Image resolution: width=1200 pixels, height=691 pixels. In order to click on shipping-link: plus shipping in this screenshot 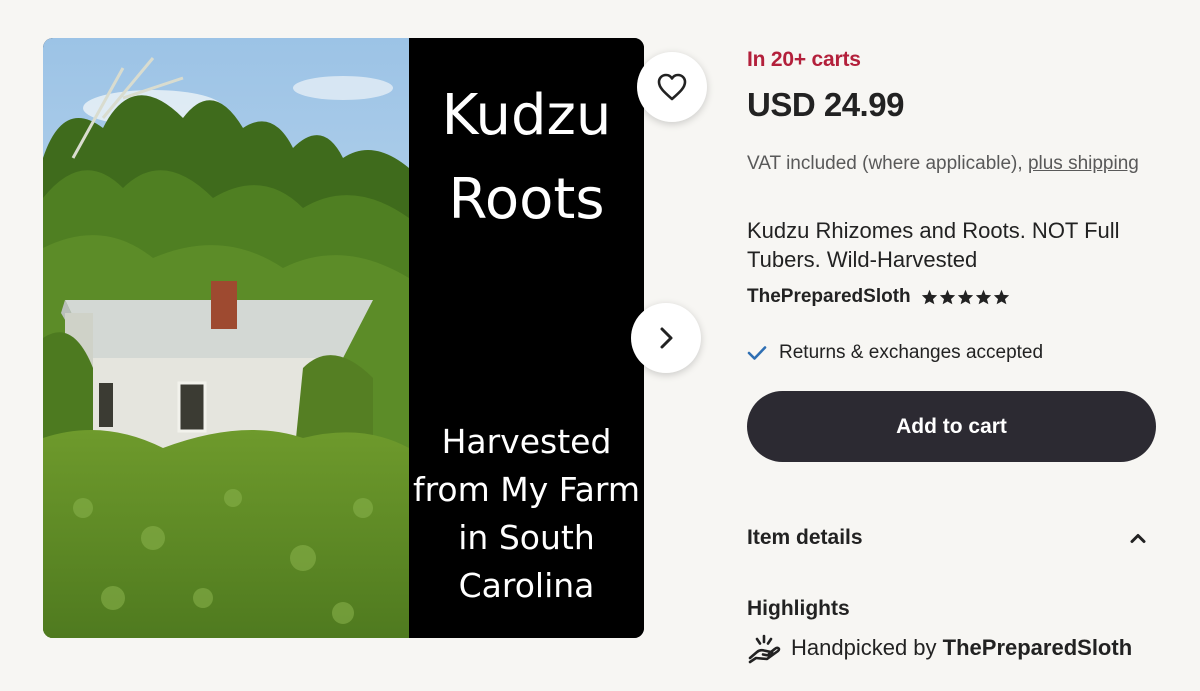, I will do `click(1083, 163)`.